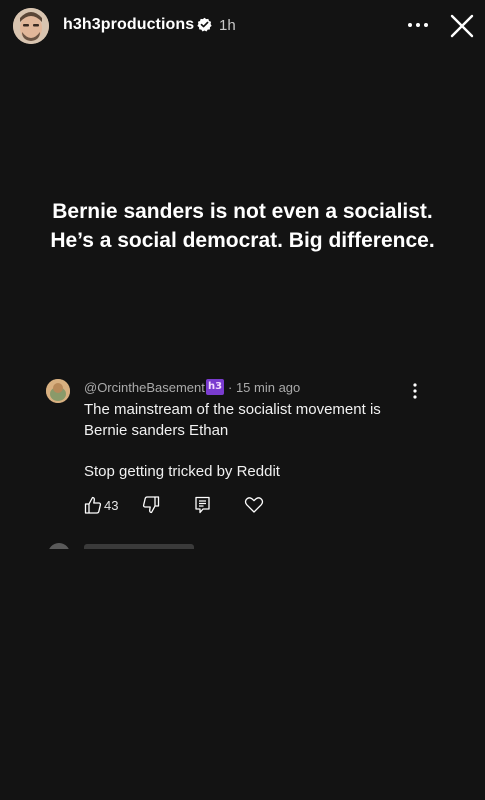 The height and width of the screenshot is (800, 485). Describe the element at coordinates (254, 451) in the screenshot. I see `comment-text-line` at that location.